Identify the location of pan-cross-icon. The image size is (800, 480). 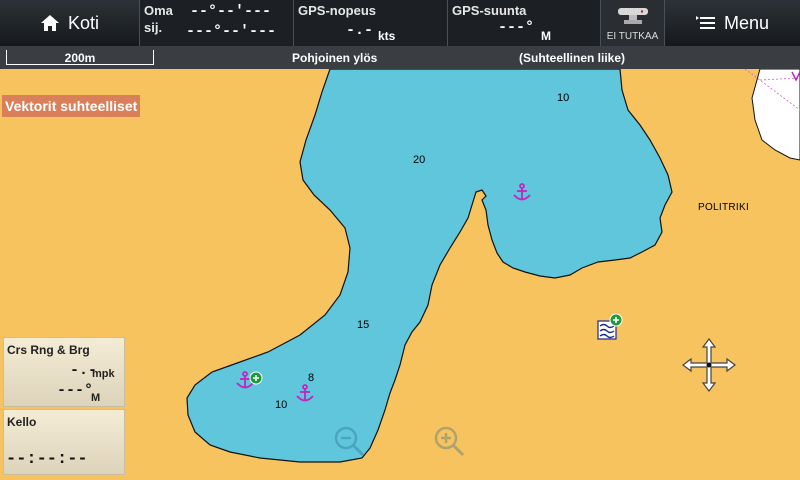
(709, 365).